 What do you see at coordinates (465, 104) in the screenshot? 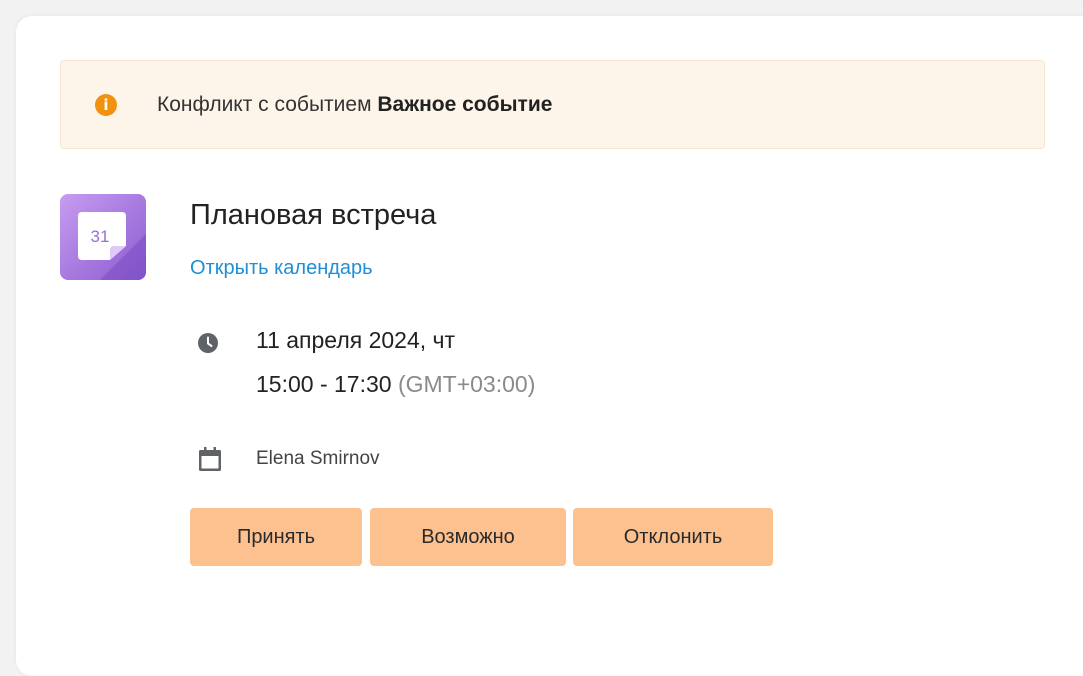
I see `conflict-event-name: Важное событие` at bounding box center [465, 104].